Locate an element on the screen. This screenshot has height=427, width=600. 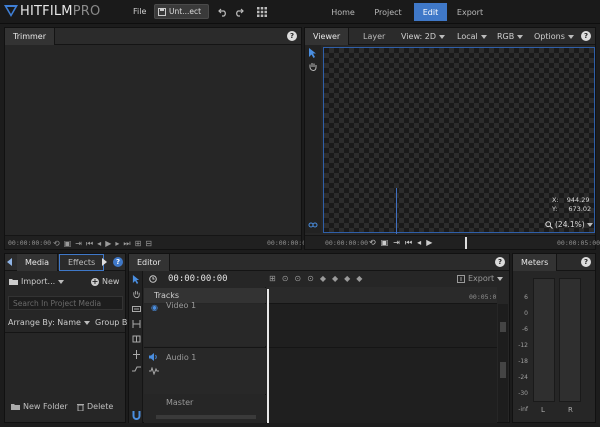
media-list is located at coordinates (65, 368).